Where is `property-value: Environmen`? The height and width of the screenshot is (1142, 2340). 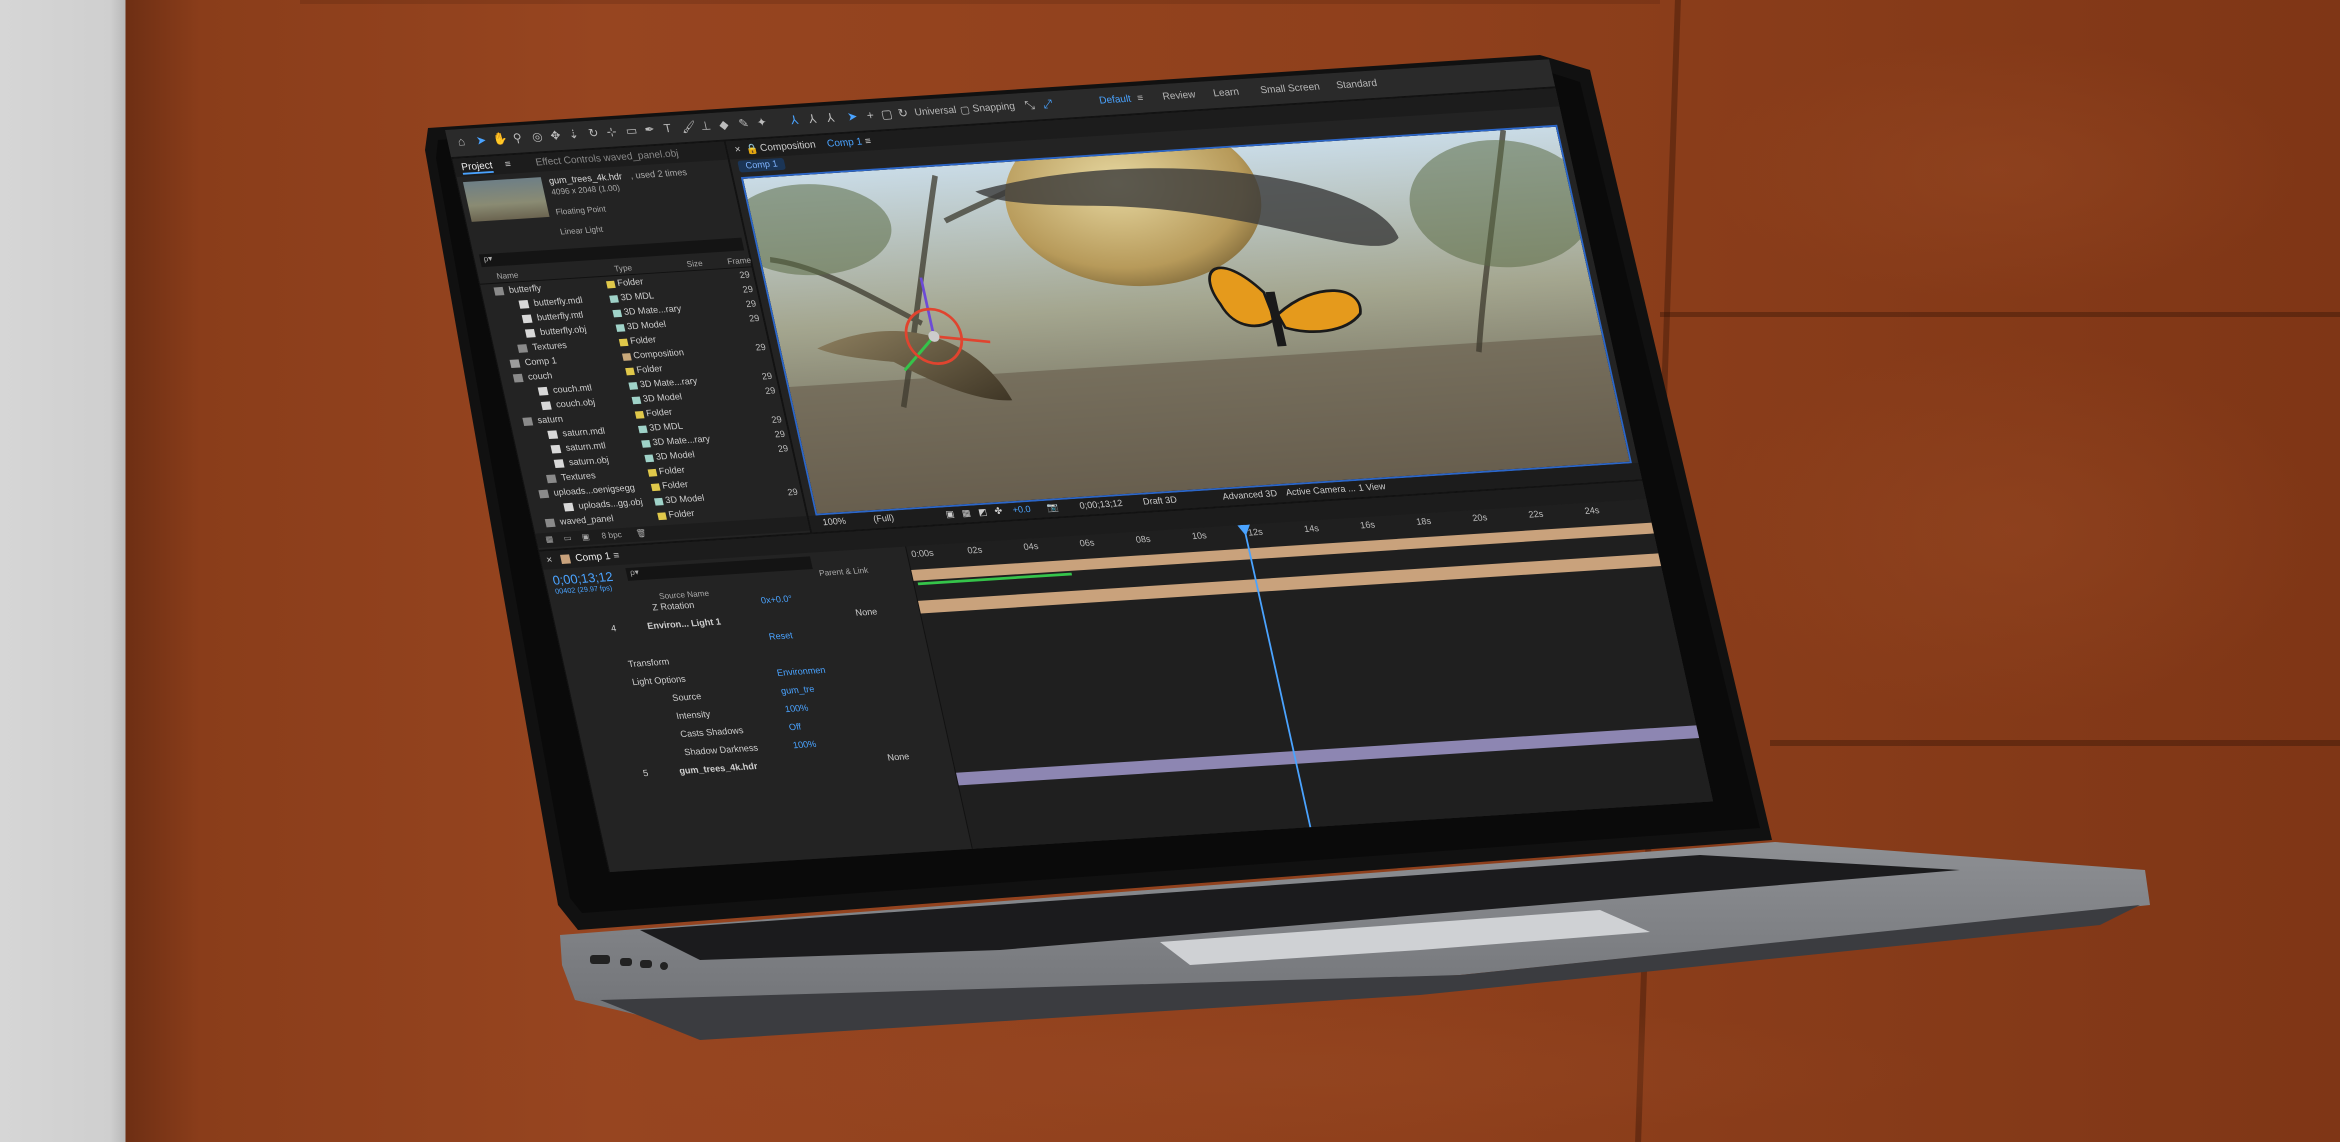 property-value: Environmen is located at coordinates (801, 672).